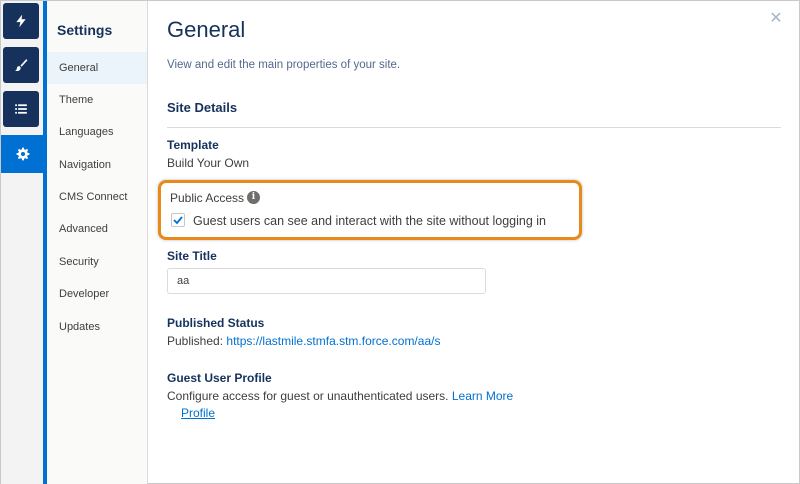 The height and width of the screenshot is (484, 800). I want to click on nav-item-cms-connect: CMS Connect, so click(97, 197).